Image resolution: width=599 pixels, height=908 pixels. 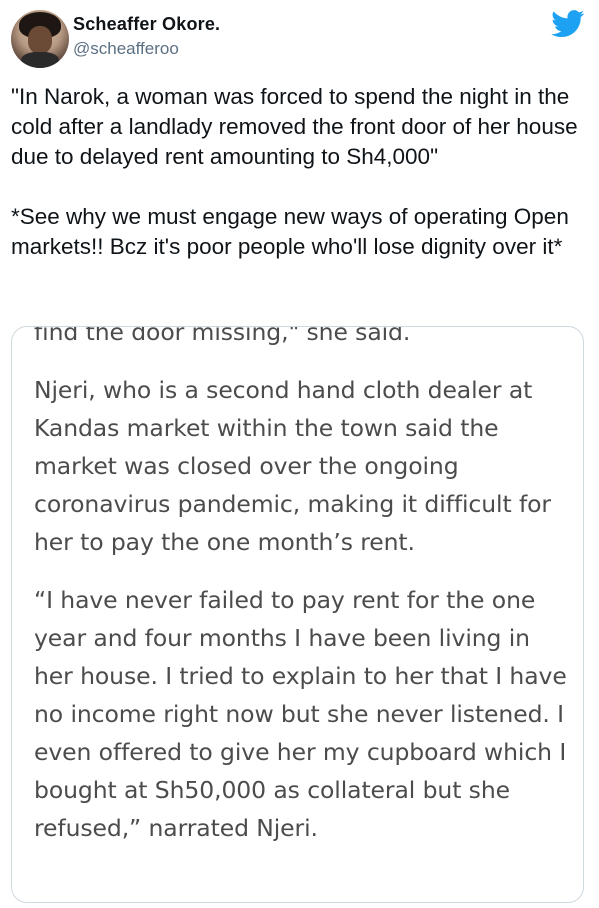 I want to click on tweet-header: Scheaffer Okore. @scheafferoo, so click(x=299, y=38).